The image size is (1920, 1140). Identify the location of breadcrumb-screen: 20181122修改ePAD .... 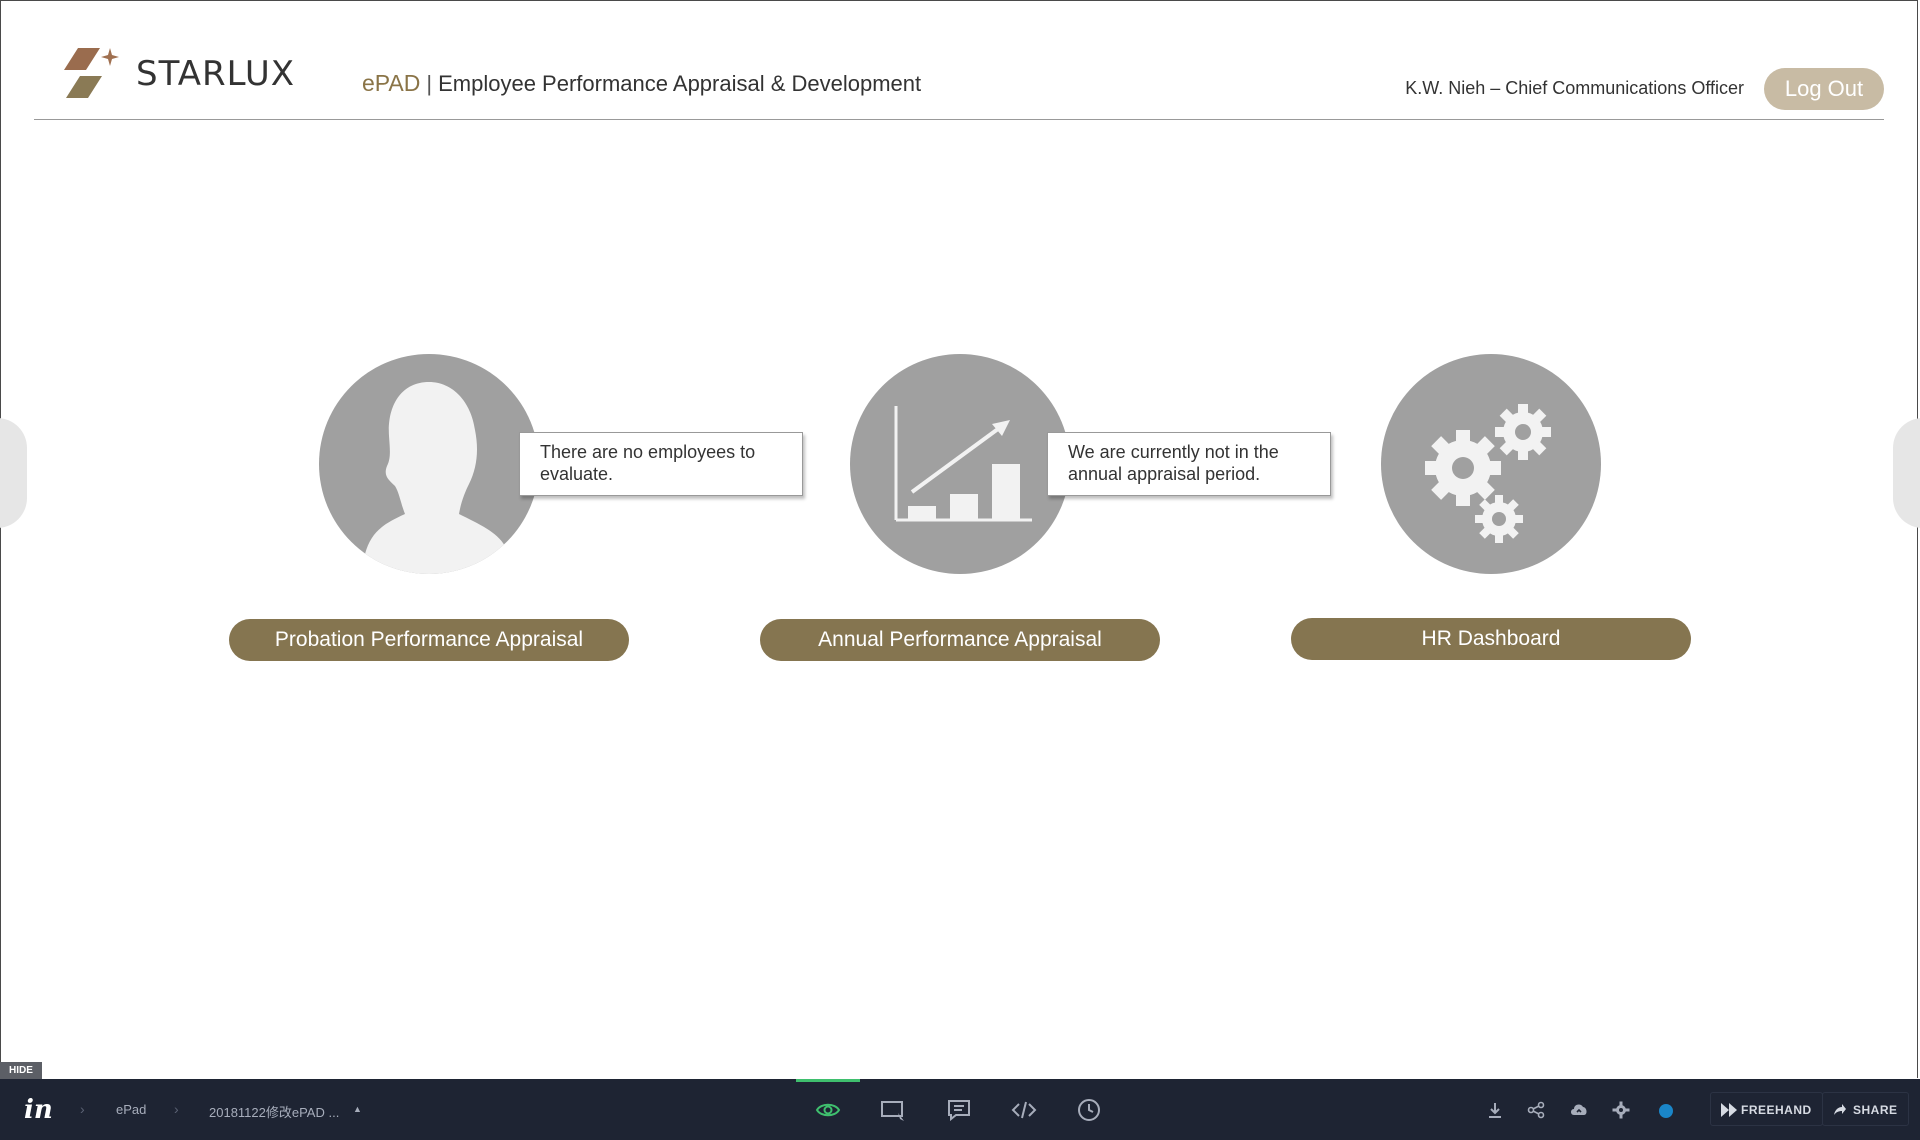
(274, 1111).